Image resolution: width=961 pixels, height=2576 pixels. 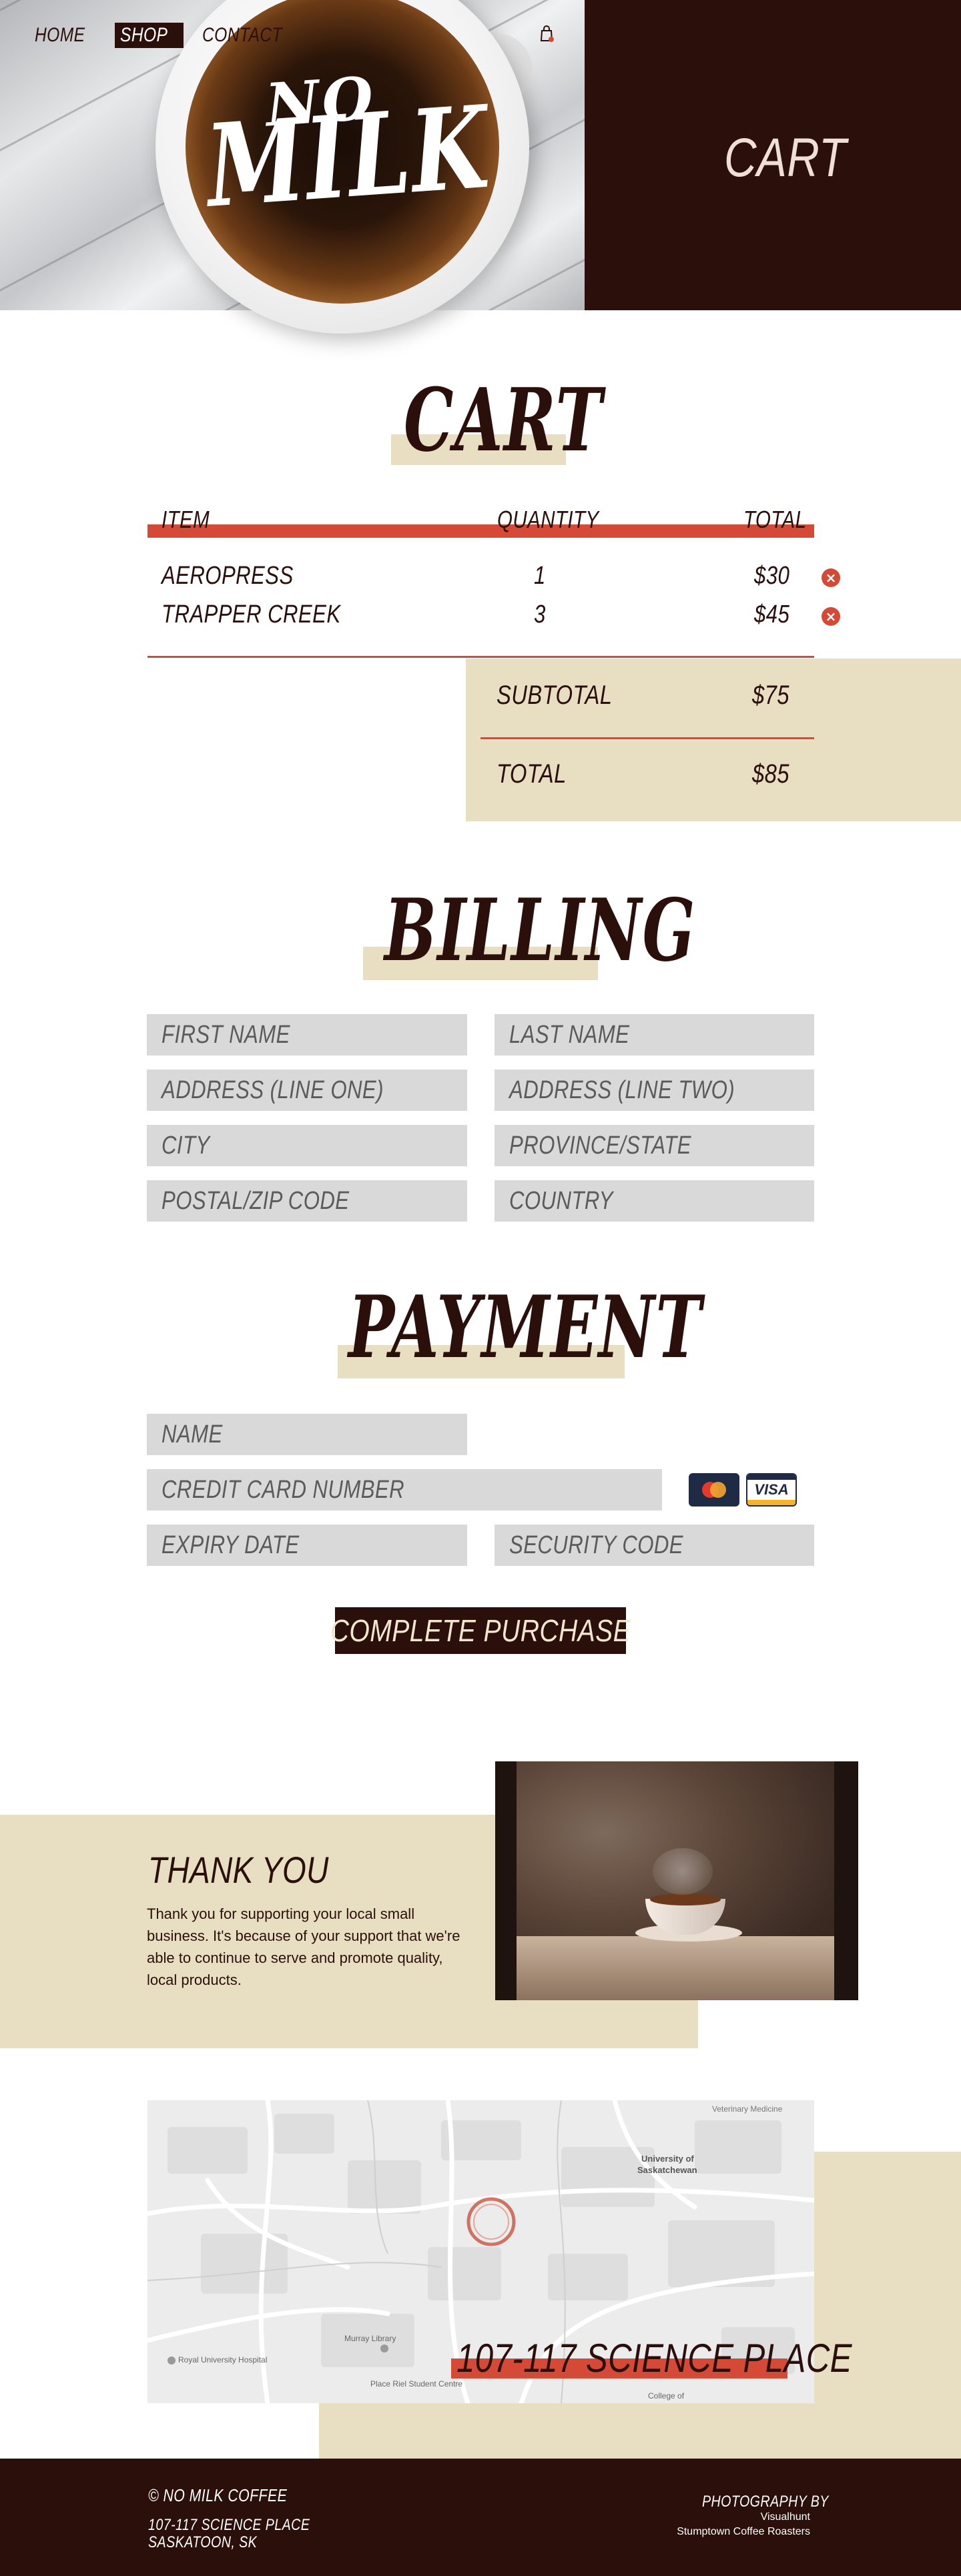 I want to click on total-label: TOTAL, so click(x=532, y=774).